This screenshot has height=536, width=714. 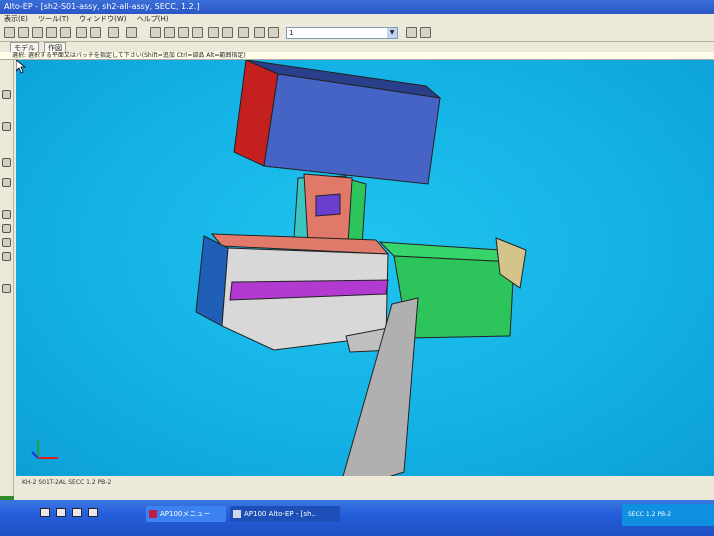 I want to click on new-file-icon, so click(x=9, y=32).